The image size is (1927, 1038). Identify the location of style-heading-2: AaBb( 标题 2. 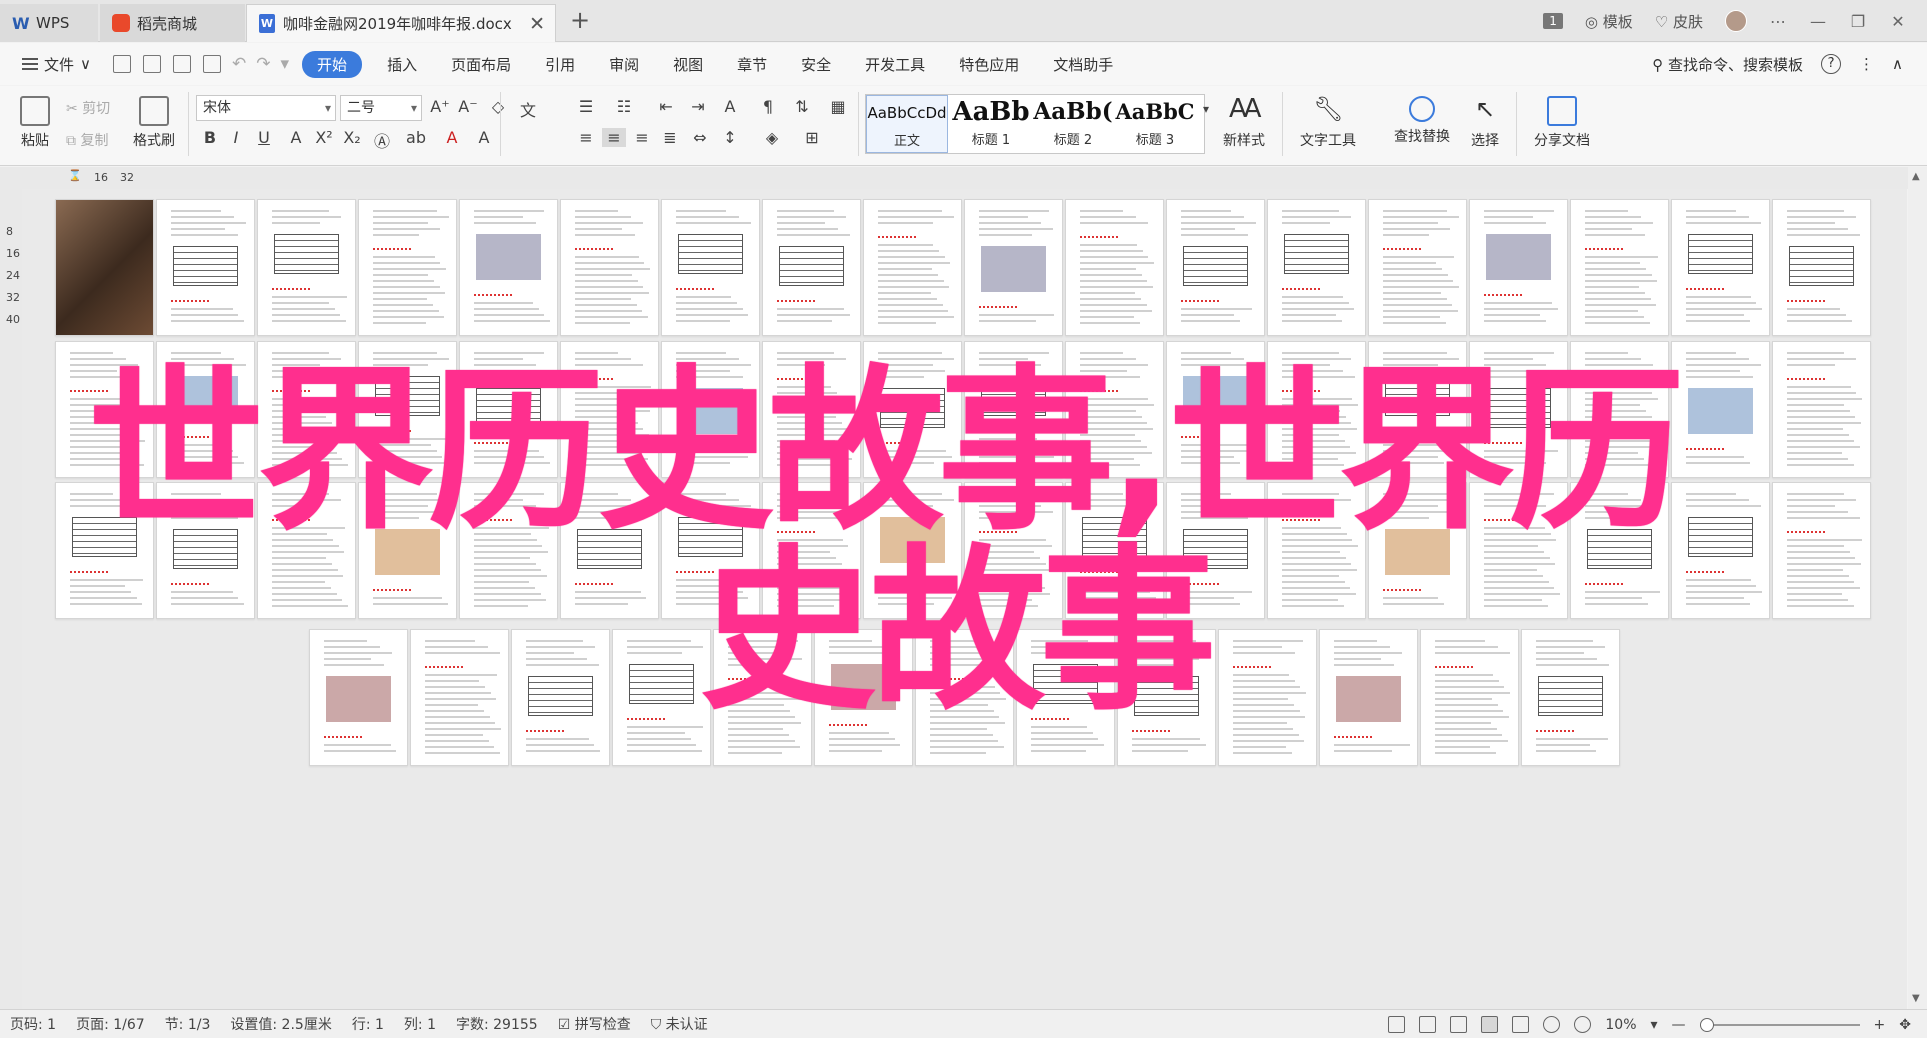
(1073, 124).